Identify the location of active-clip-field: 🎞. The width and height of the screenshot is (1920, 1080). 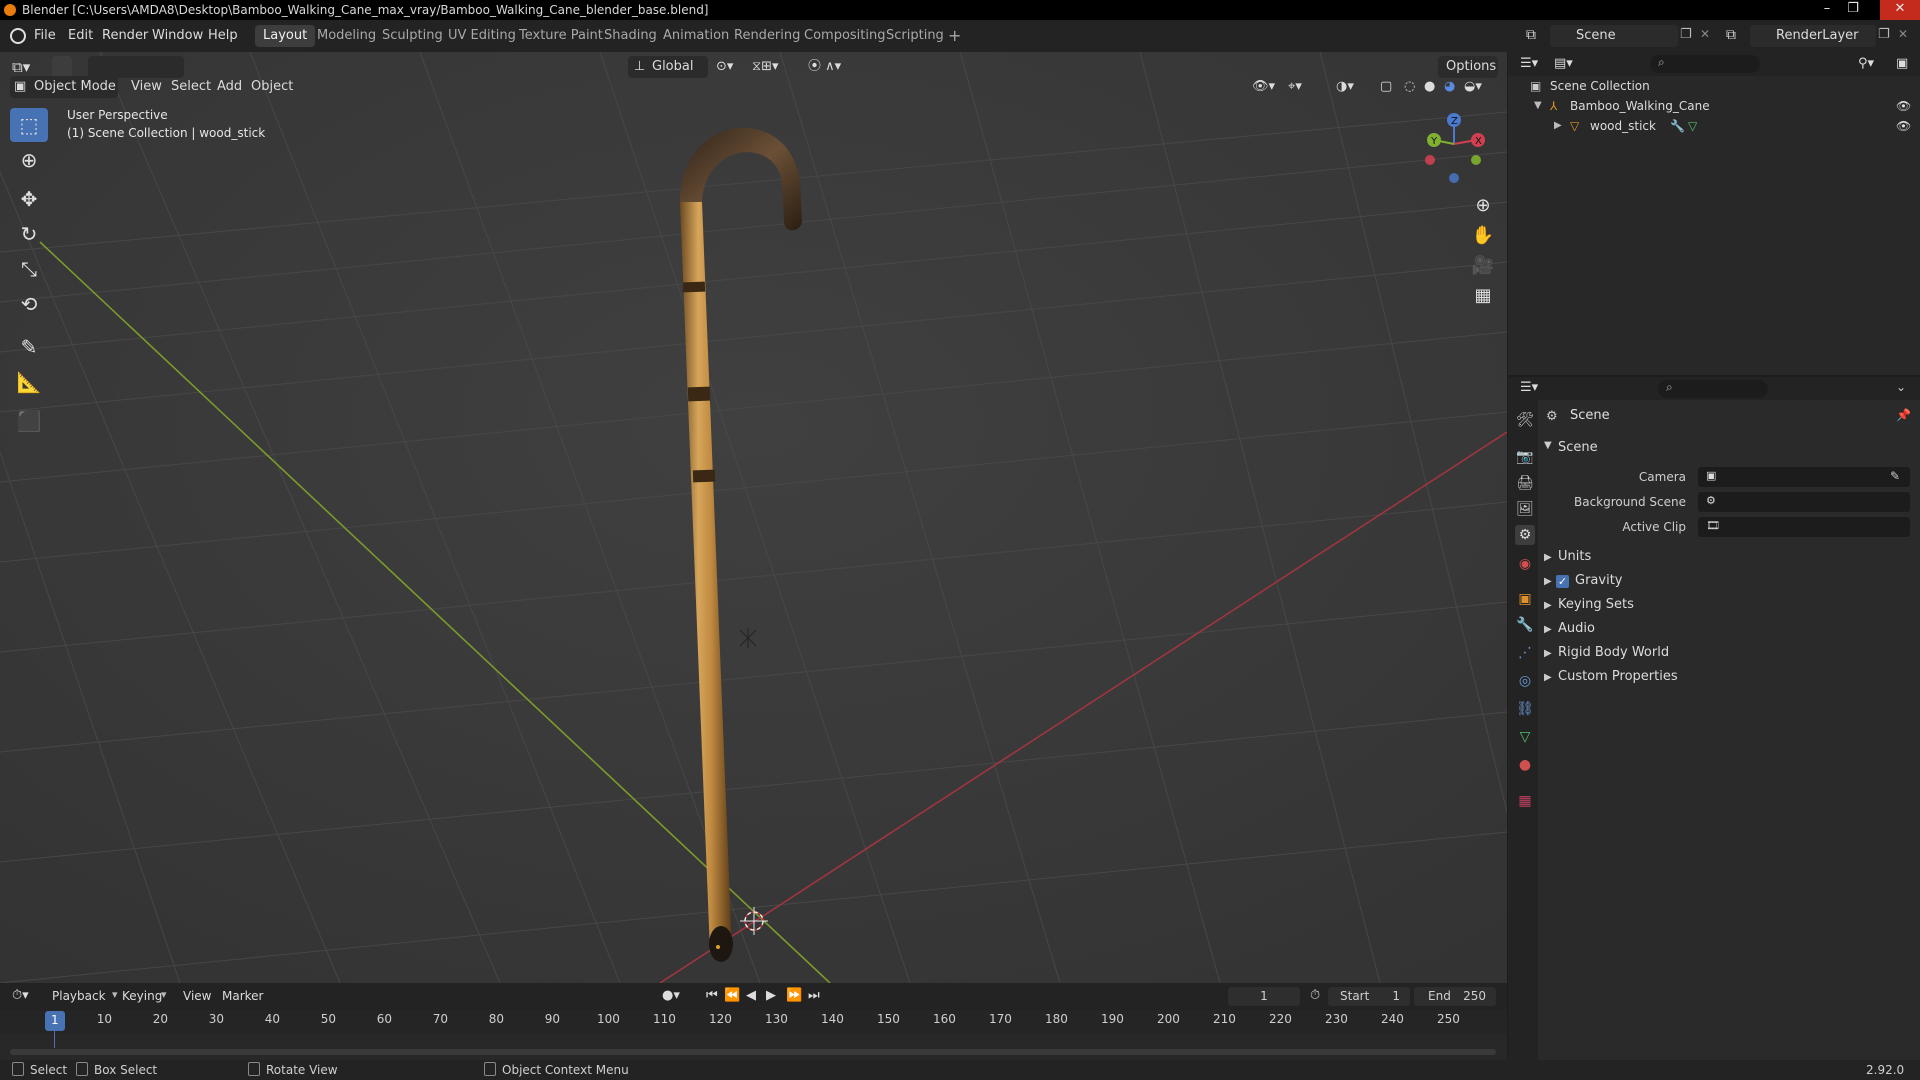
(1804, 527).